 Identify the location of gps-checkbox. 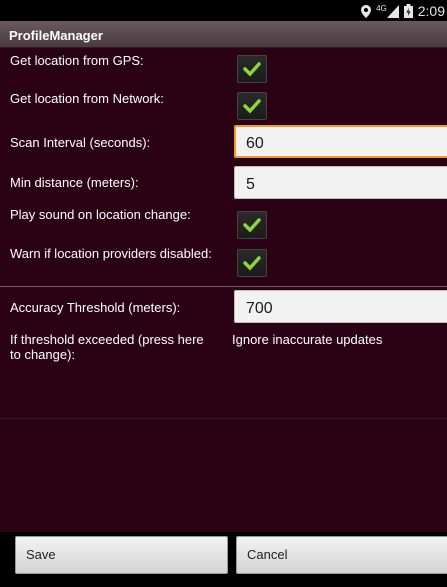
(252, 69).